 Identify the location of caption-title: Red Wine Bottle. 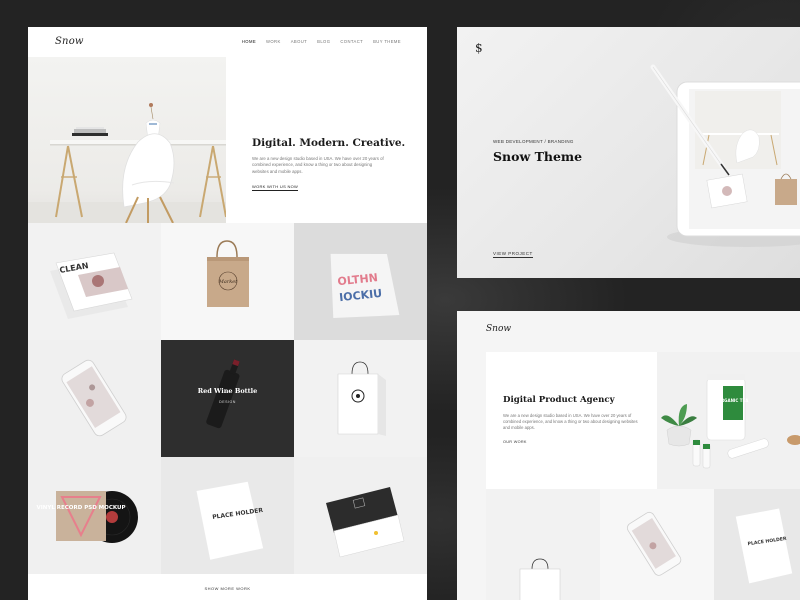
(227, 391).